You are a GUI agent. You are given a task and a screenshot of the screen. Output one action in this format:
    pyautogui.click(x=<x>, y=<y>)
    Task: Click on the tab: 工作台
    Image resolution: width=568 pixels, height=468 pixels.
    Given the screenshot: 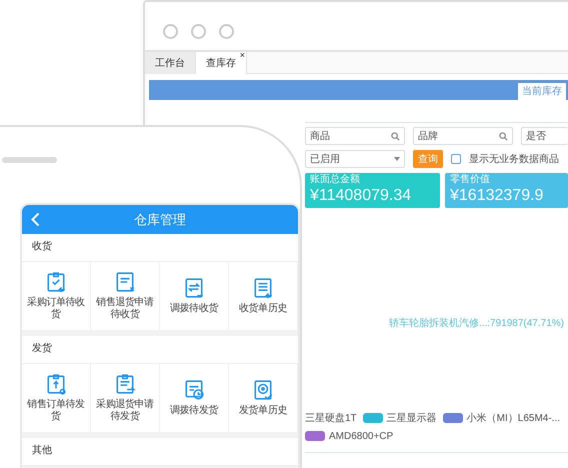 What is the action you would take?
    pyautogui.click(x=170, y=63)
    